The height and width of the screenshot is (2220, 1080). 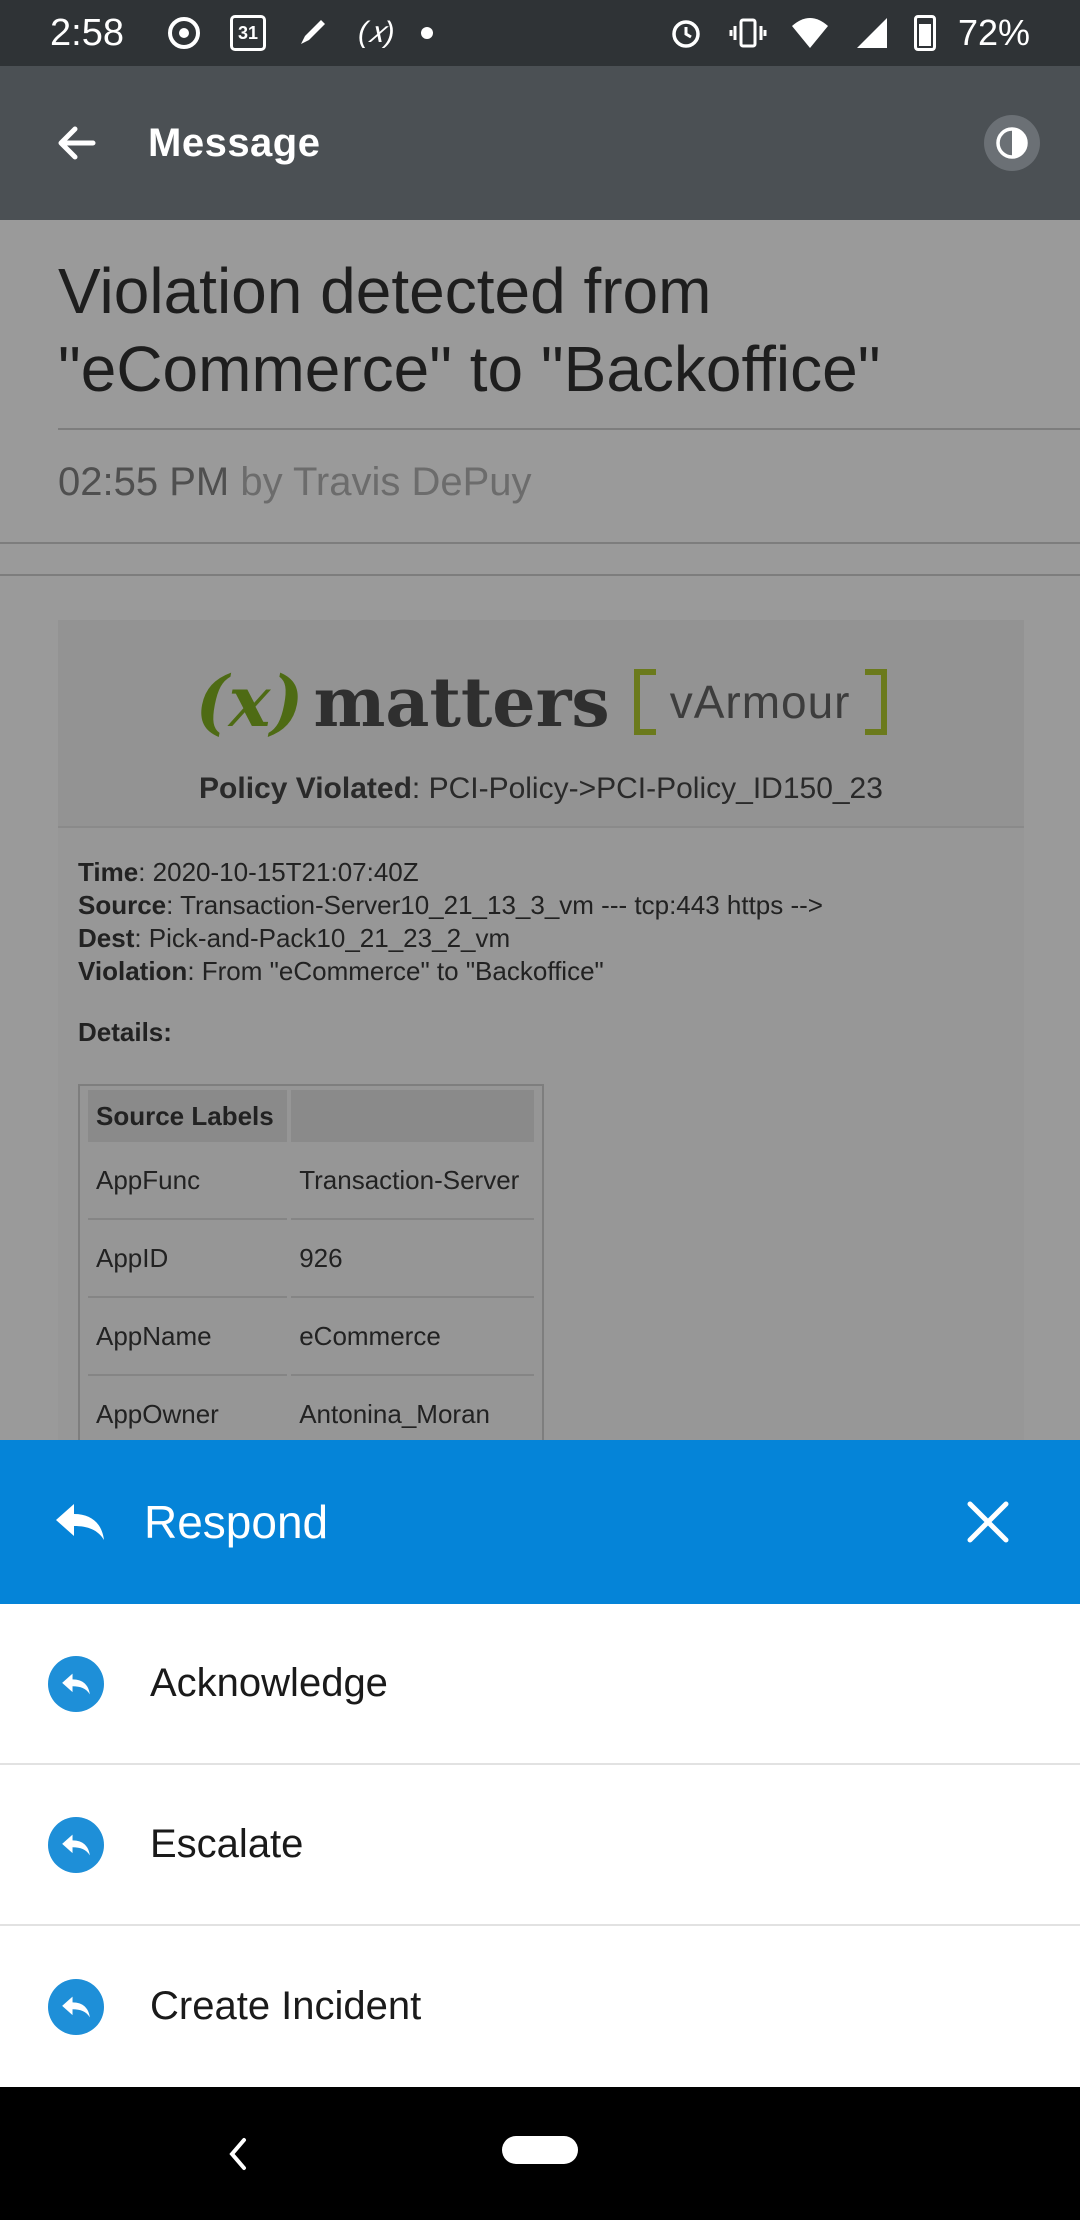 What do you see at coordinates (188, 1116) in the screenshot?
I see `table-header: Source Labels` at bounding box center [188, 1116].